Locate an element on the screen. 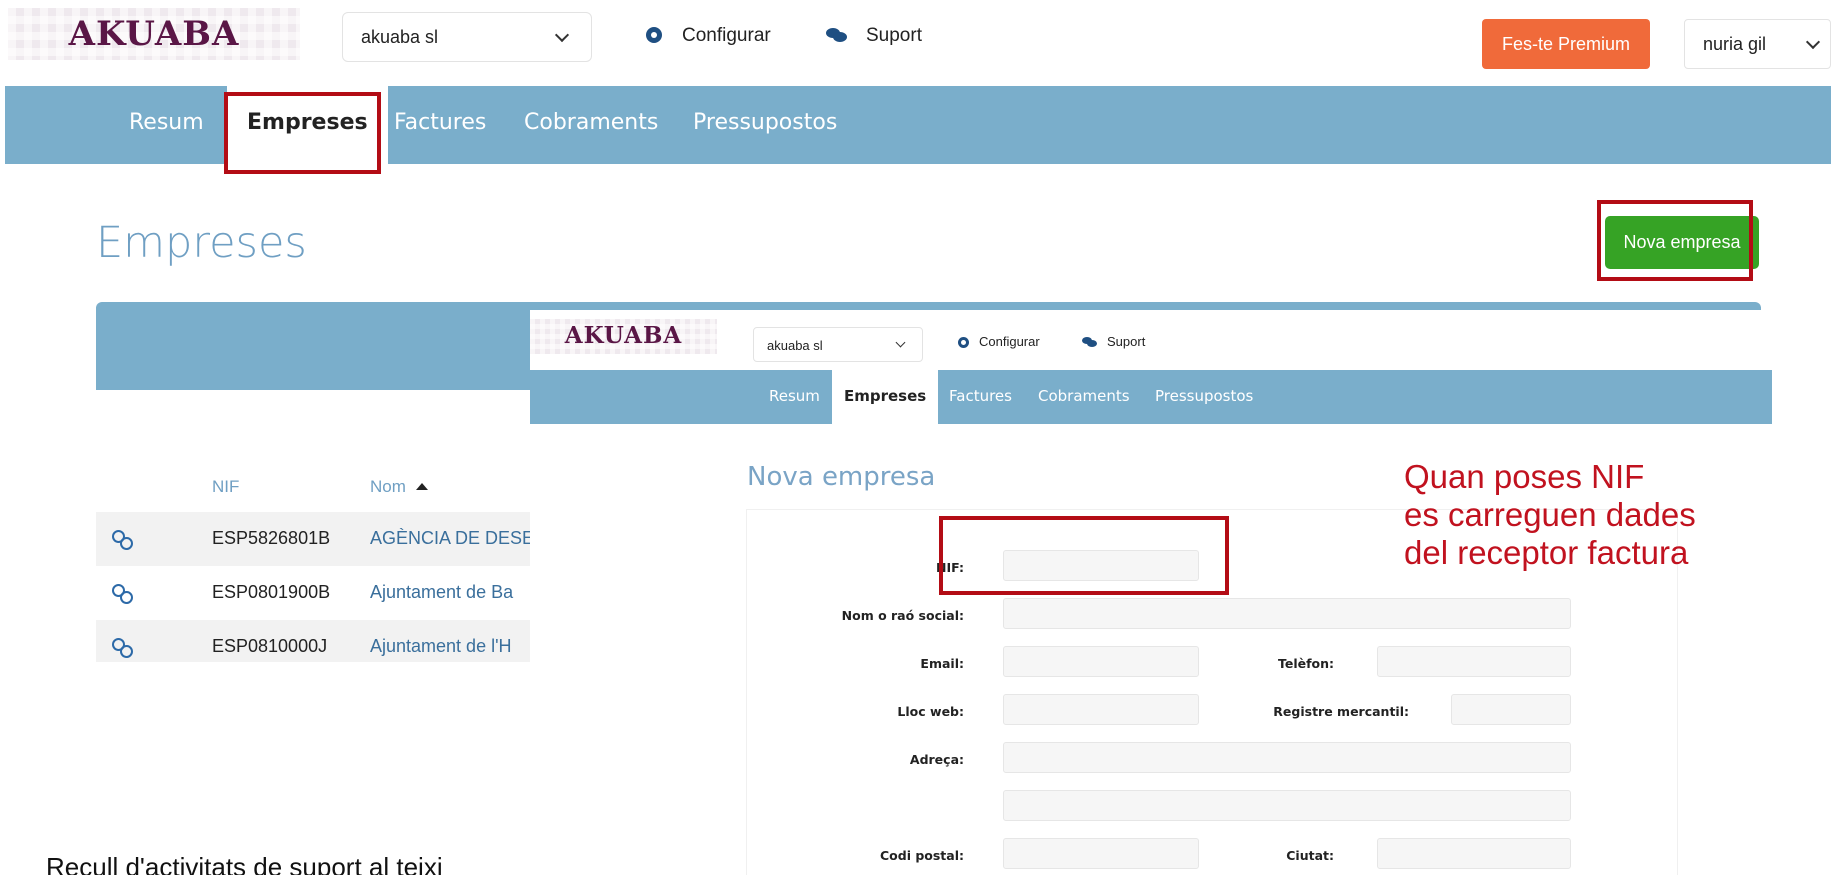 The image size is (1831, 875). row-nom: Ajuntament de Ba is located at coordinates (450, 592).